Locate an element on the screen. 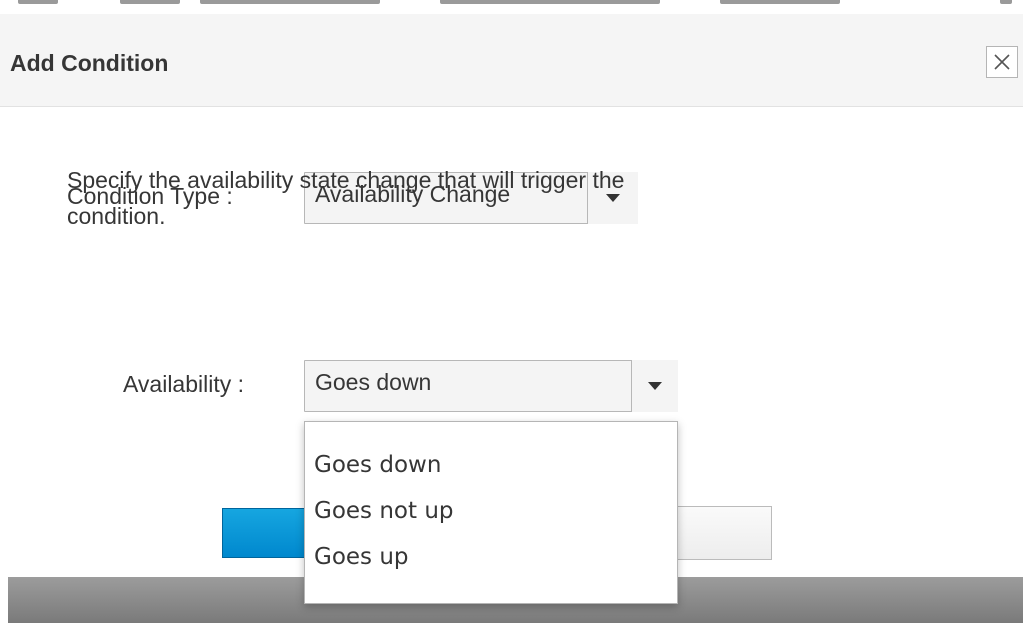  footer-edge is located at coordinates (4, 600).